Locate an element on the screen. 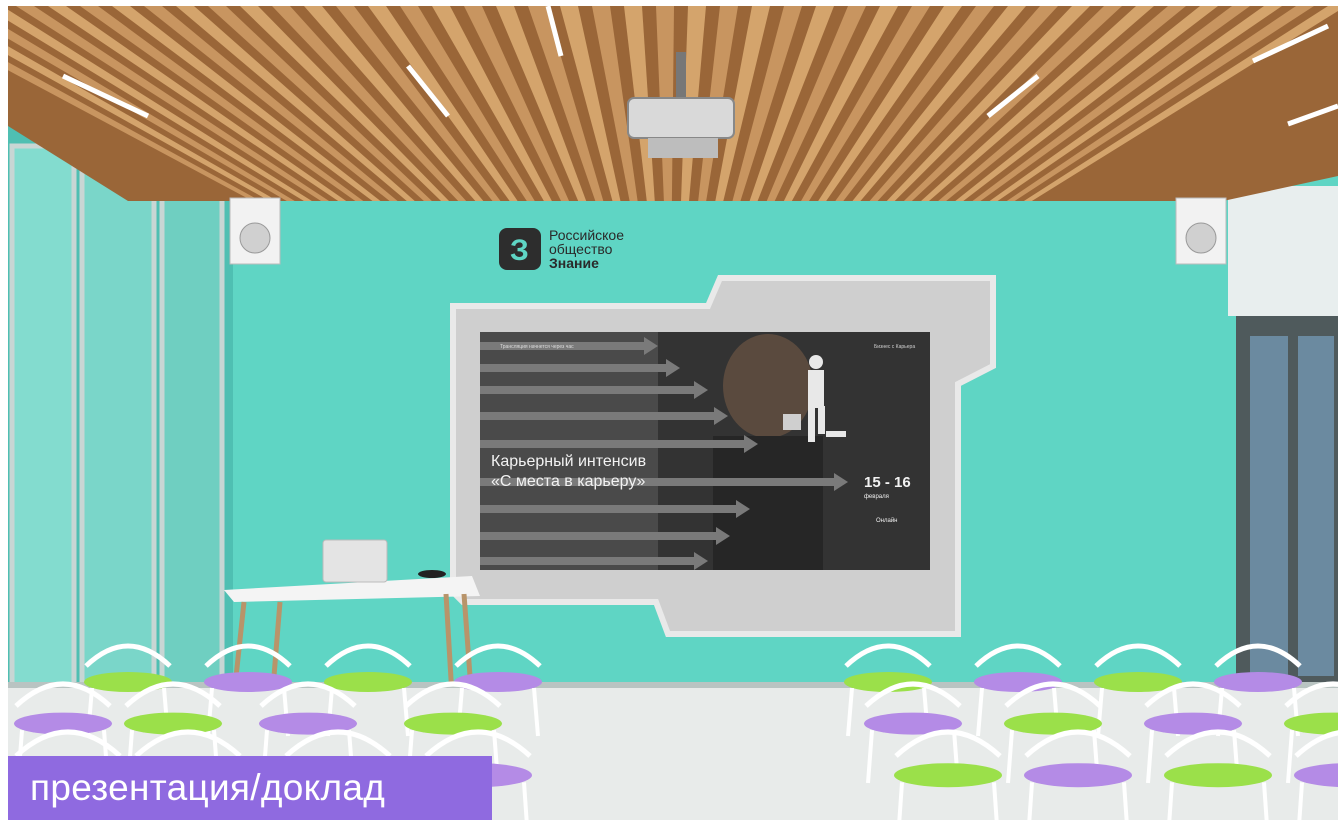 Image resolution: width=1338 pixels, height=820 pixels. org-logo-text: Российское общество Знание is located at coordinates (586, 249).